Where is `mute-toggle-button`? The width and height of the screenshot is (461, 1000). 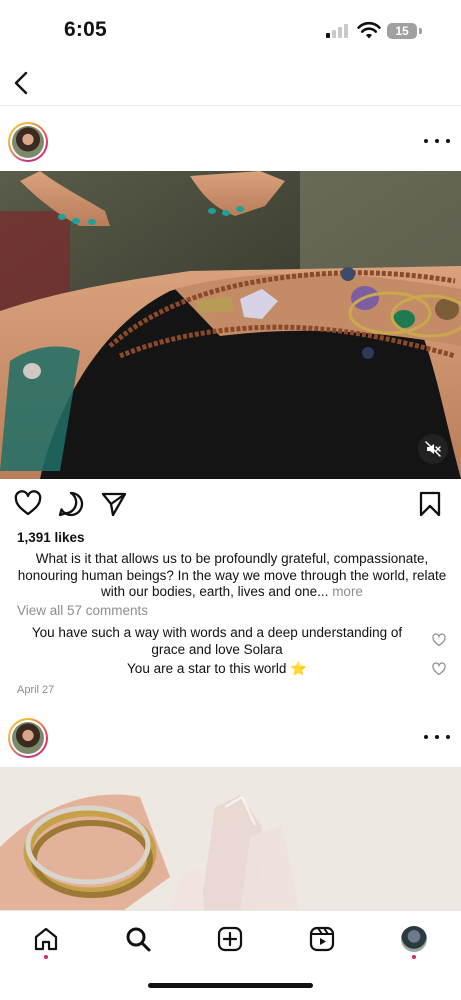
mute-toggle-button is located at coordinates (433, 449).